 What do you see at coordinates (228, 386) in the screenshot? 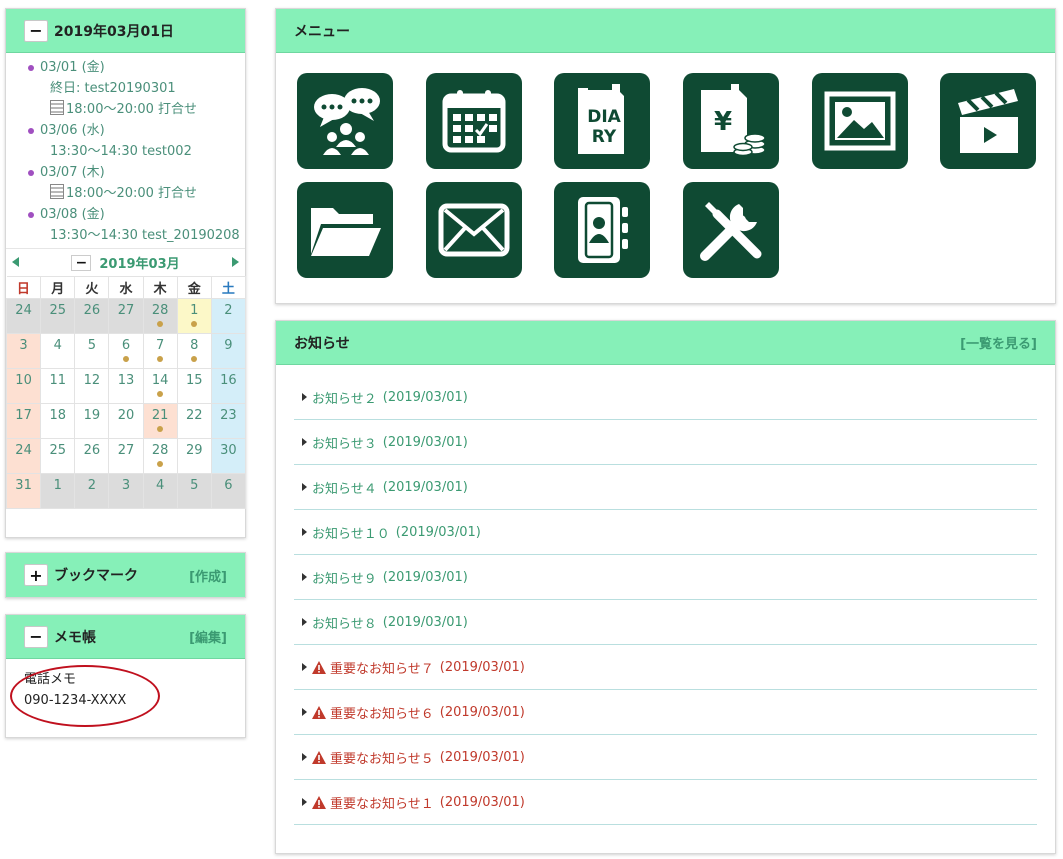
I see `calendar-day: 16` at bounding box center [228, 386].